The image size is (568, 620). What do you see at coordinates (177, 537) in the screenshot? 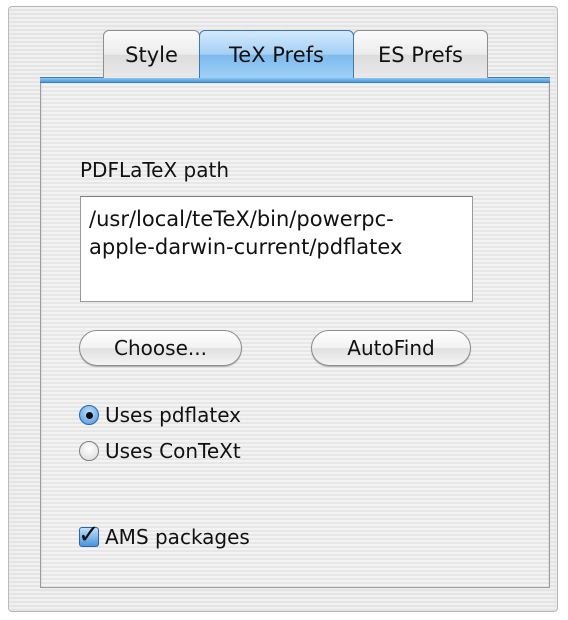
I see `ams-packages-label: AMS packages` at bounding box center [177, 537].